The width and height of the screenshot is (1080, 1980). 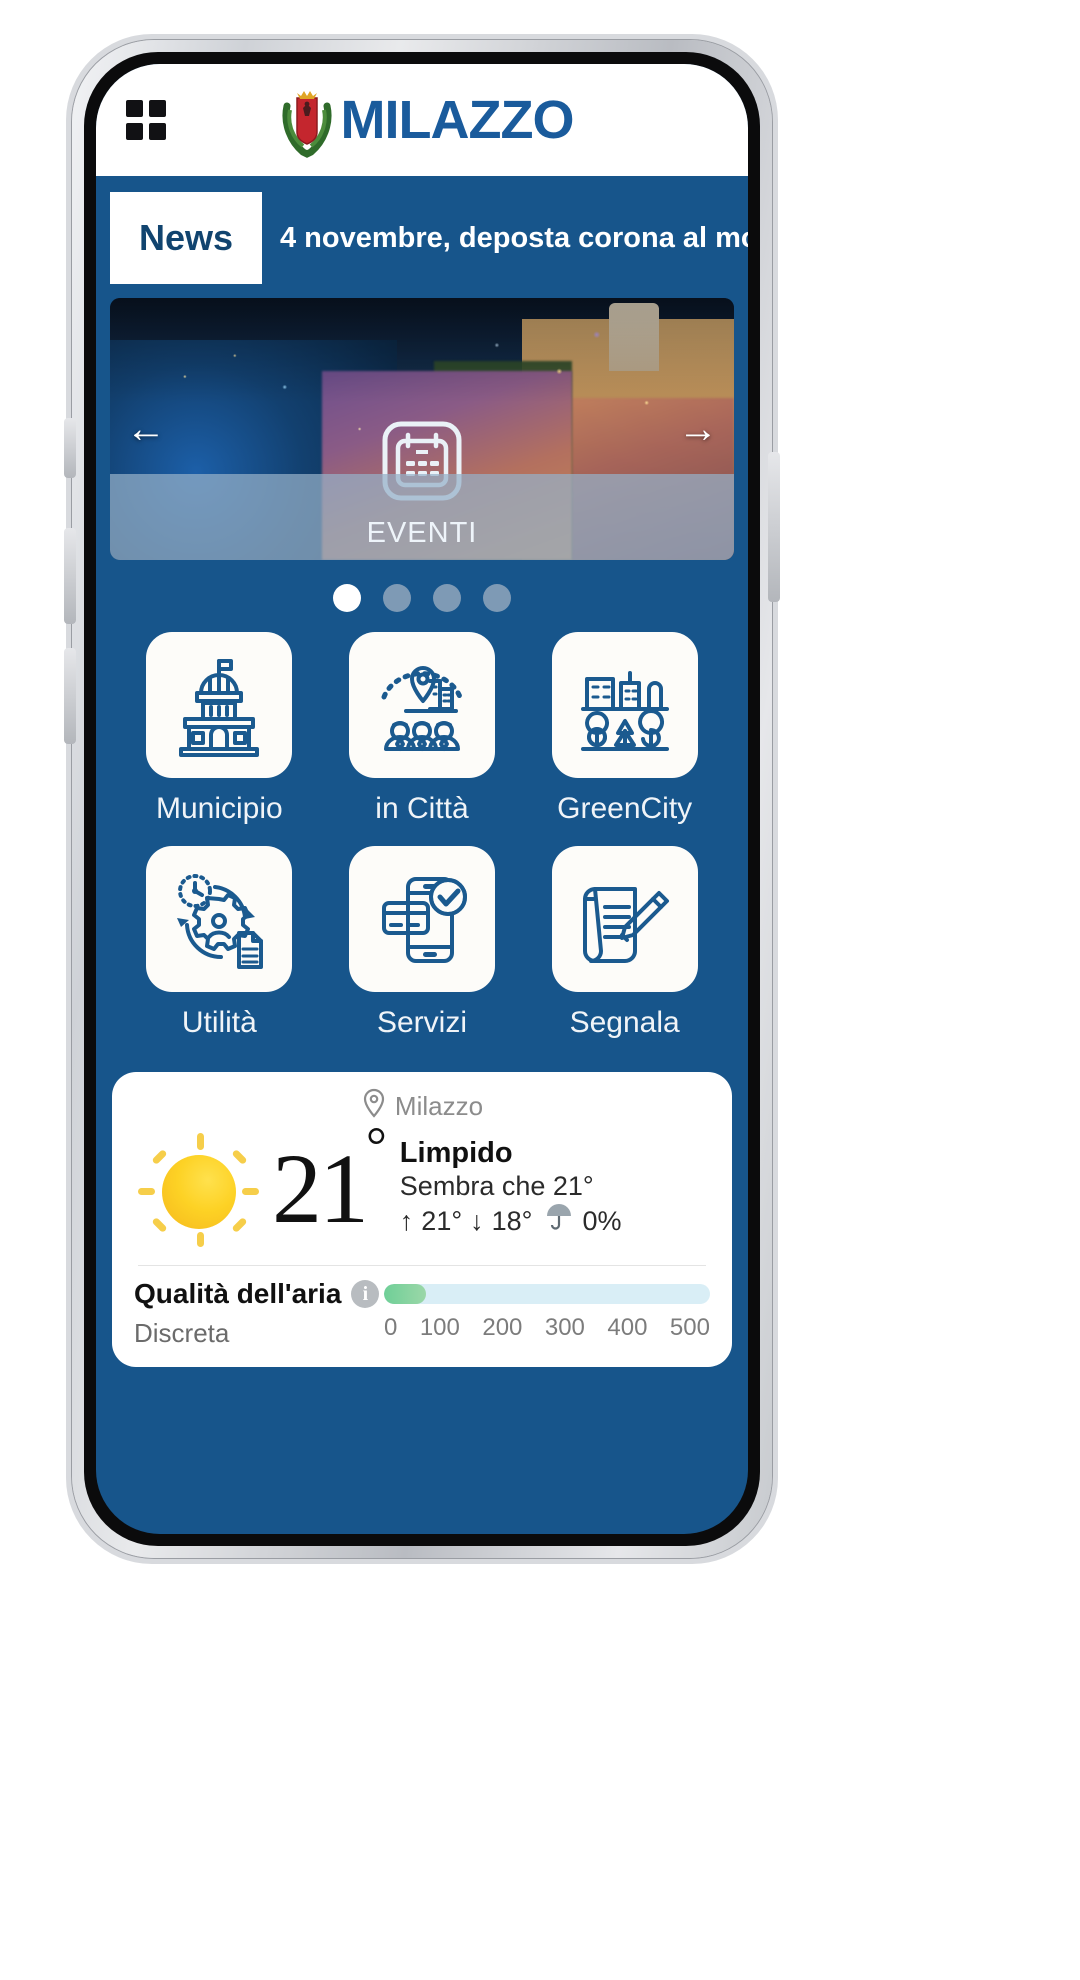 What do you see at coordinates (219, 808) in the screenshot?
I see `tile-label: Municipio` at bounding box center [219, 808].